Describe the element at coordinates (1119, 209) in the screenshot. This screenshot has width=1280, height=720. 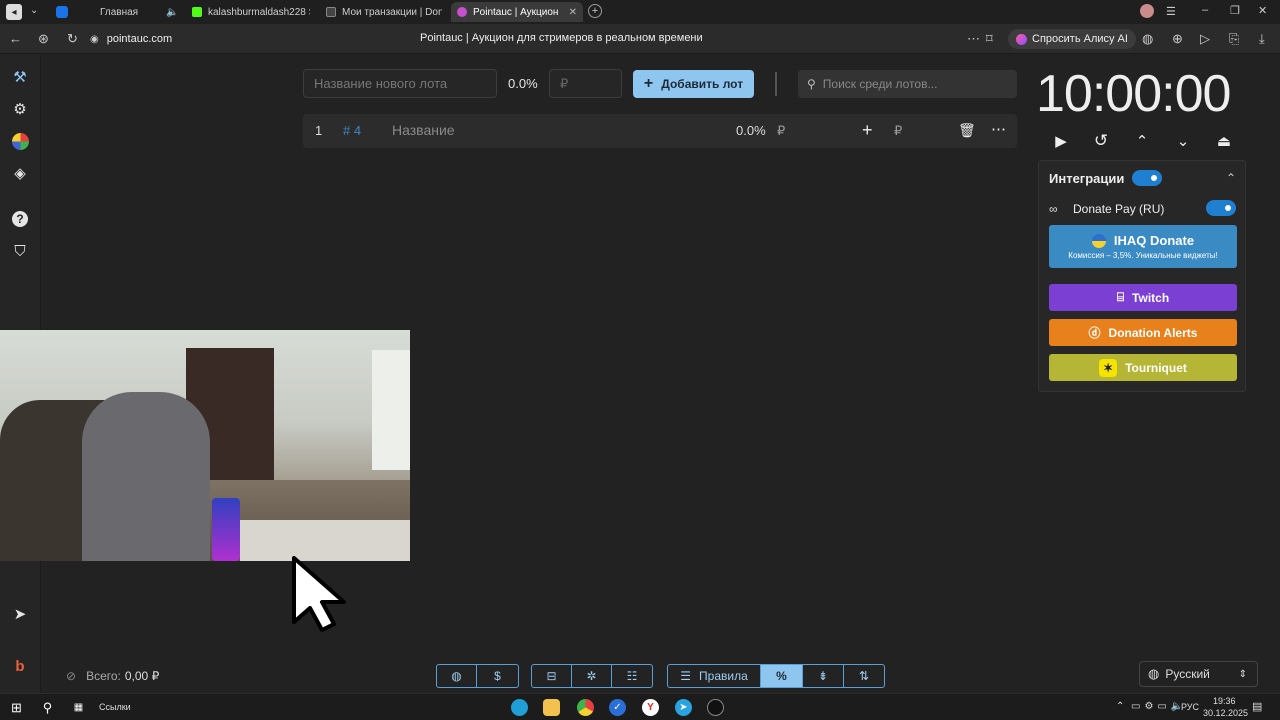
I see `donatepay-label: Donate Pay (RU)` at that location.